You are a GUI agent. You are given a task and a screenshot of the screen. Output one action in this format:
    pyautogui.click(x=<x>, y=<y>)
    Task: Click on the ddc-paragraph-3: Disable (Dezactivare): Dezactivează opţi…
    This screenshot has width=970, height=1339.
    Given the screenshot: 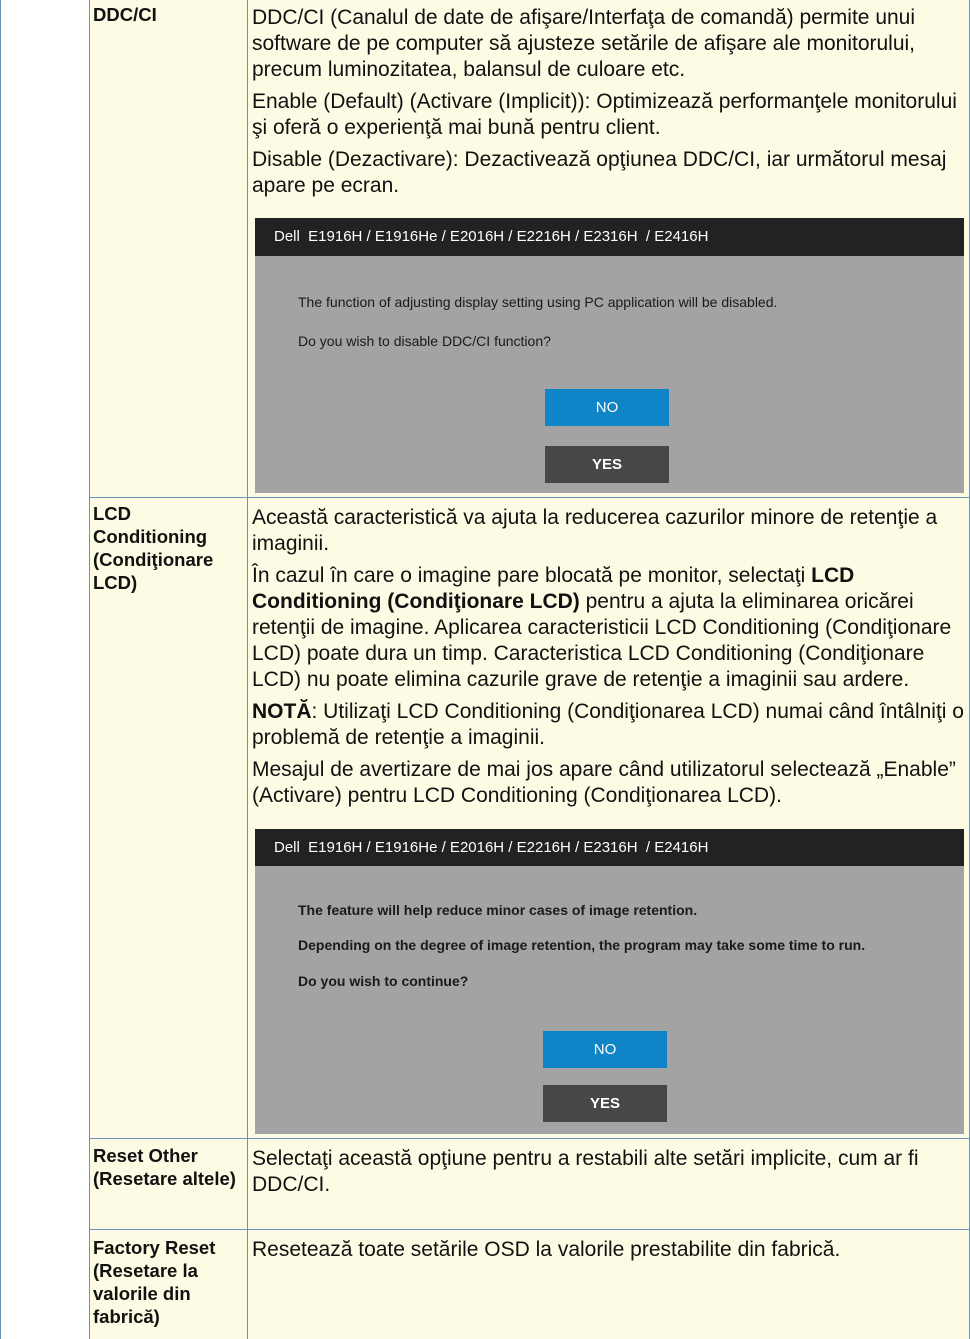 What is the action you would take?
    pyautogui.click(x=599, y=172)
    